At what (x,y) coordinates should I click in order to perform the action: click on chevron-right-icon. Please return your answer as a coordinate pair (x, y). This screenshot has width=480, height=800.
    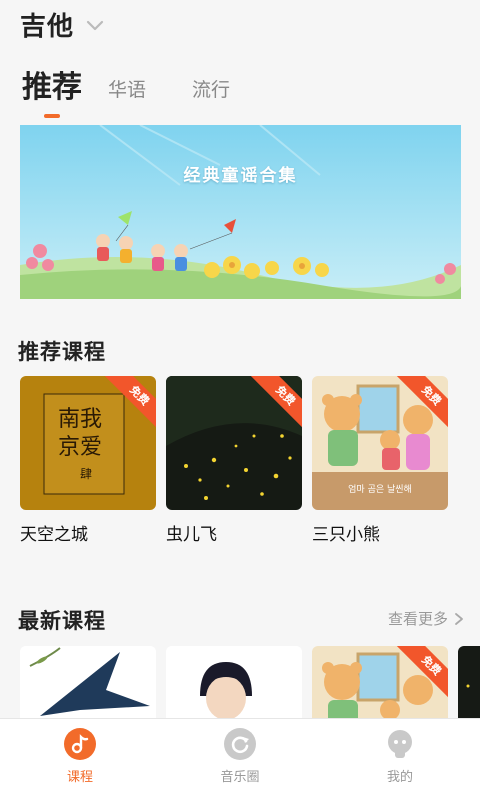
    Looking at the image, I should click on (459, 618).